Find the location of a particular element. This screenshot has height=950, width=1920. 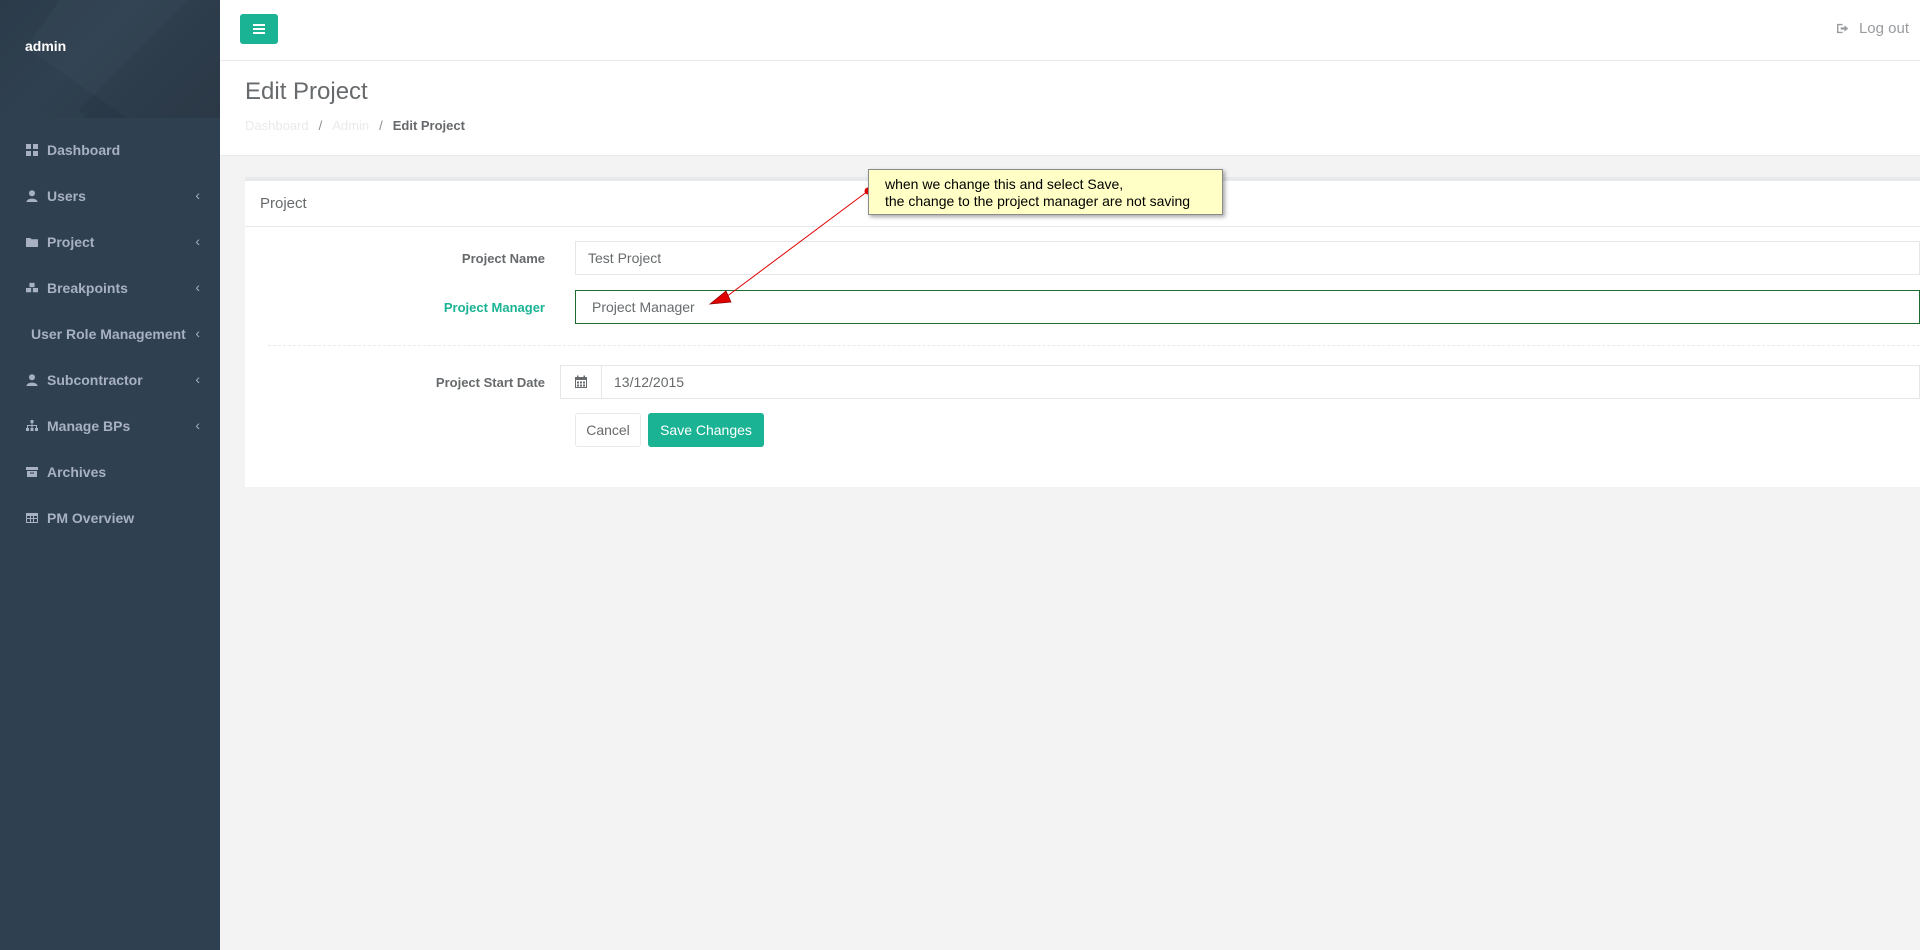

logout-link: Log out is located at coordinates (1872, 28).